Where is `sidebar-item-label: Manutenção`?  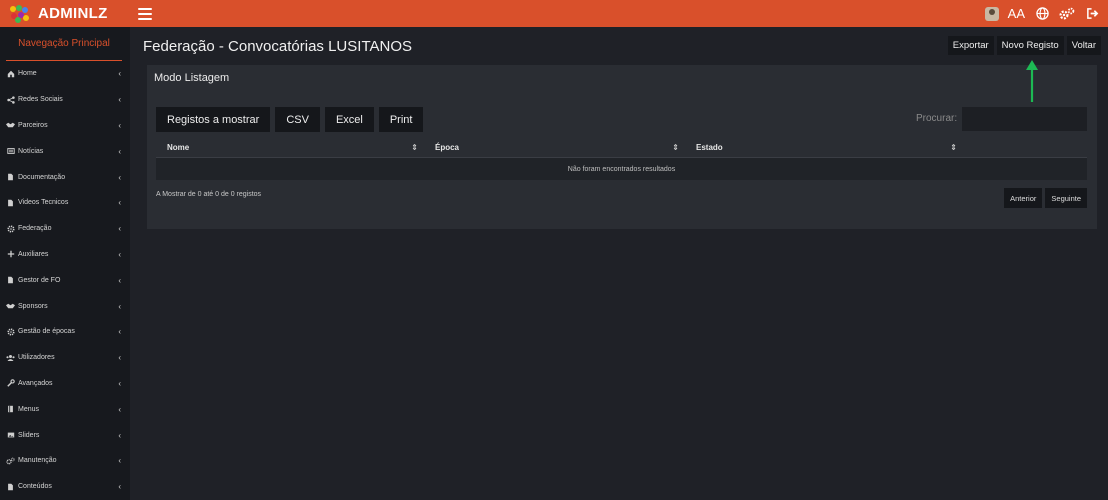 sidebar-item-label: Manutenção is located at coordinates (37, 461).